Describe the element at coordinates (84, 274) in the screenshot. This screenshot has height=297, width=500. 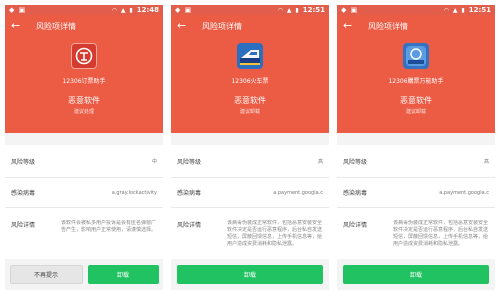
I see `action-bar: 不再提示 卸载` at that location.